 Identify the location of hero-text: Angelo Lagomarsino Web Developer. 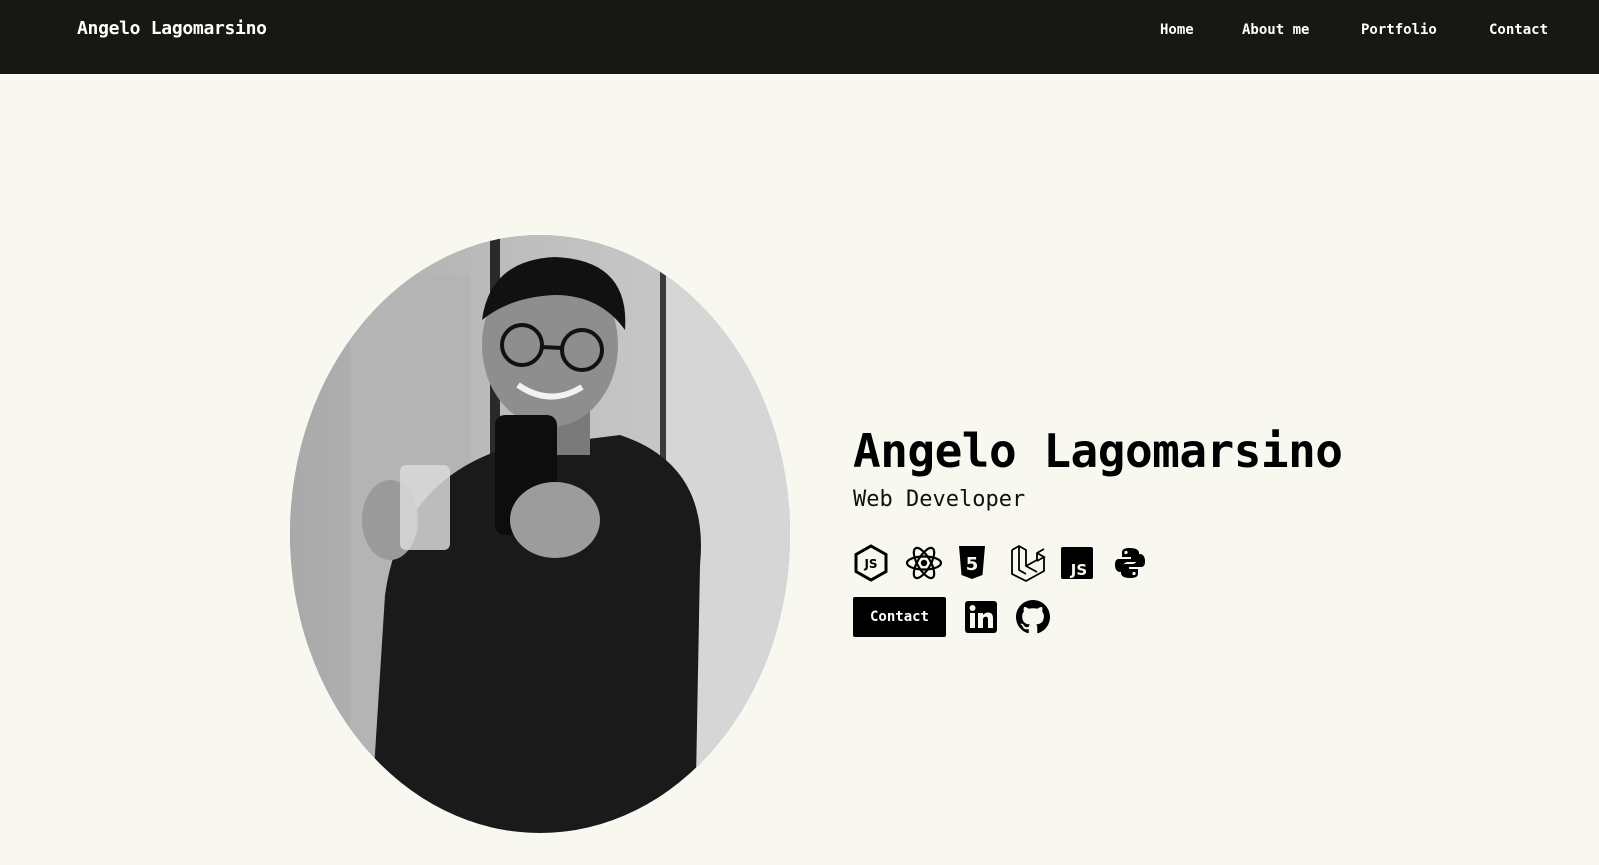
(1098, 468).